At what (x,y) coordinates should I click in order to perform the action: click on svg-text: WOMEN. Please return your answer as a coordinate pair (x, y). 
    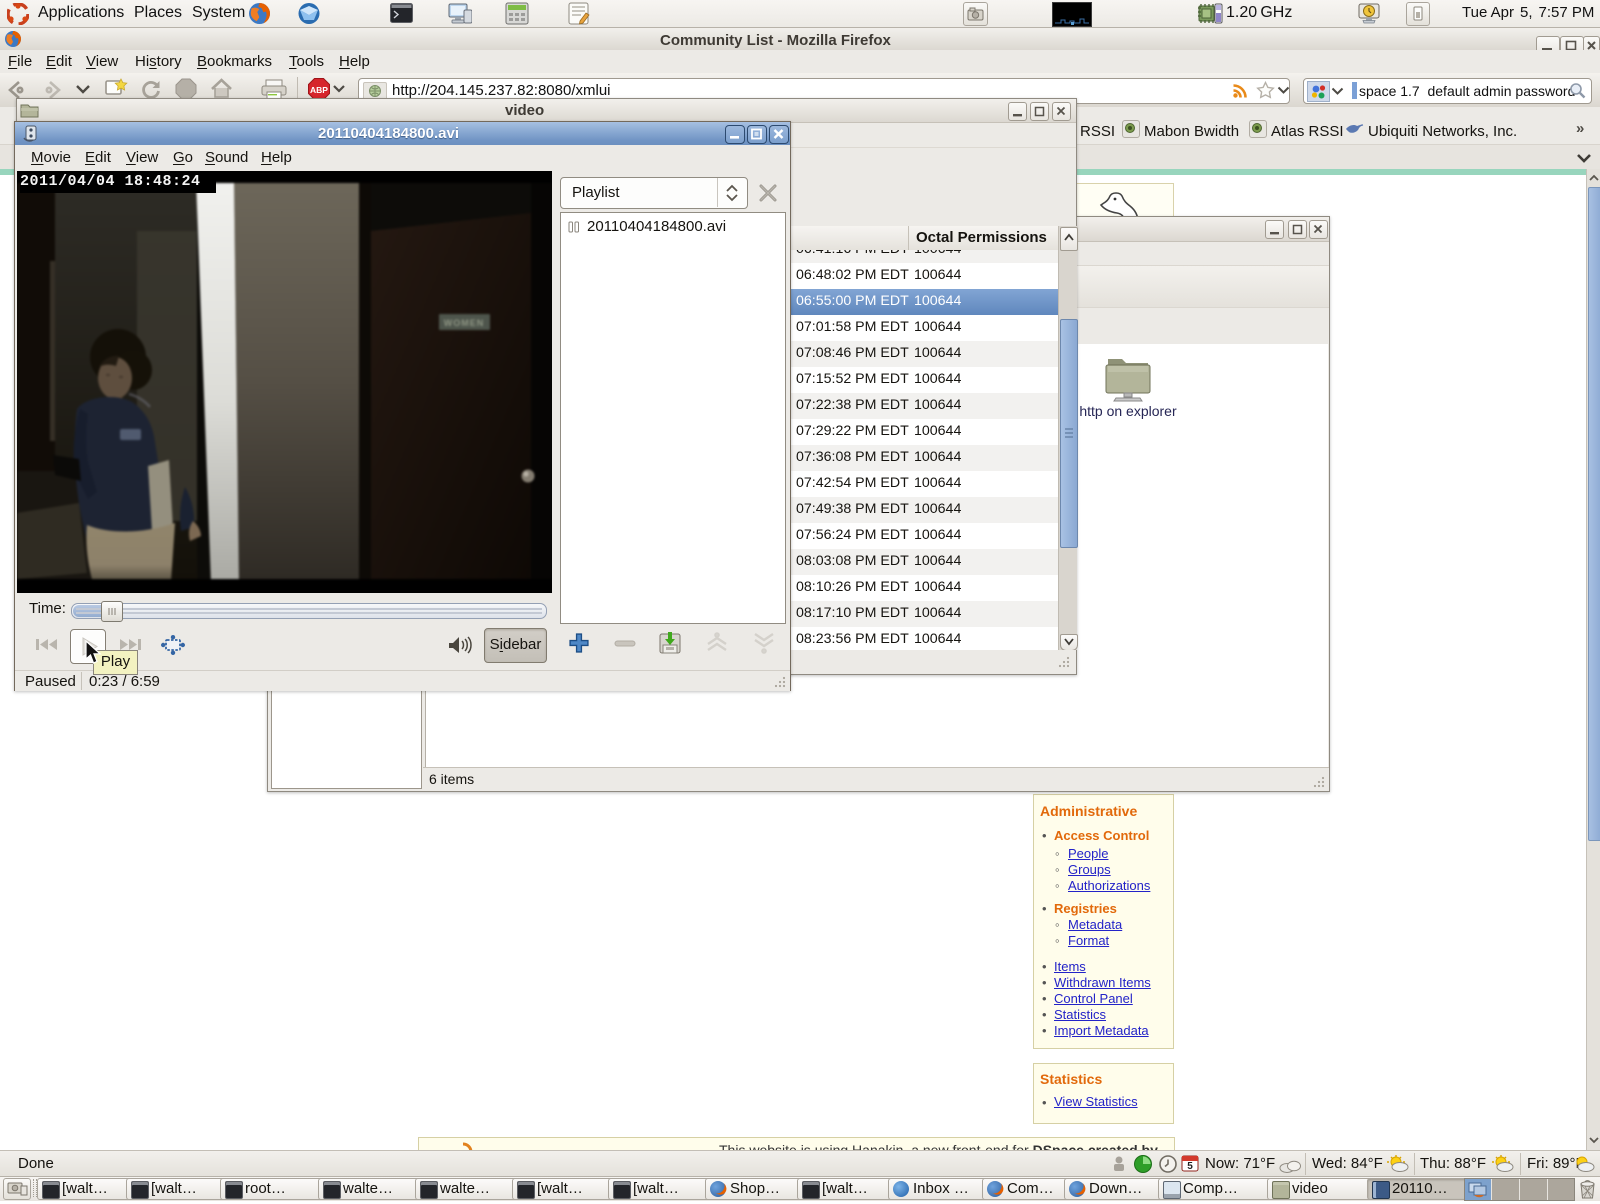
    Looking at the image, I should click on (464, 323).